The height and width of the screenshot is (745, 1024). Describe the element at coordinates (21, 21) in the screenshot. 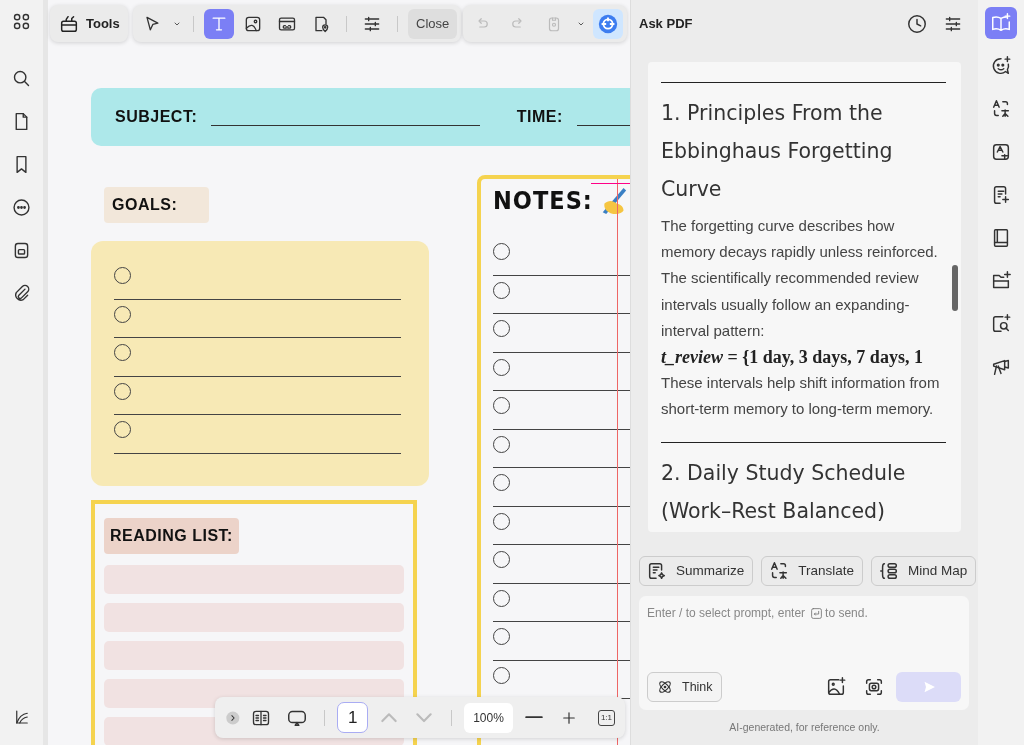

I see `apps-icon` at that location.